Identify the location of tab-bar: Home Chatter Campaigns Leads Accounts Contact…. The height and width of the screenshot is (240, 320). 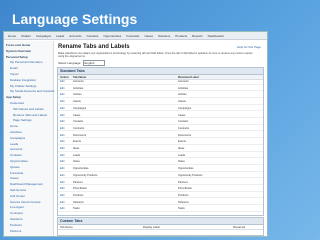
(135, 36).